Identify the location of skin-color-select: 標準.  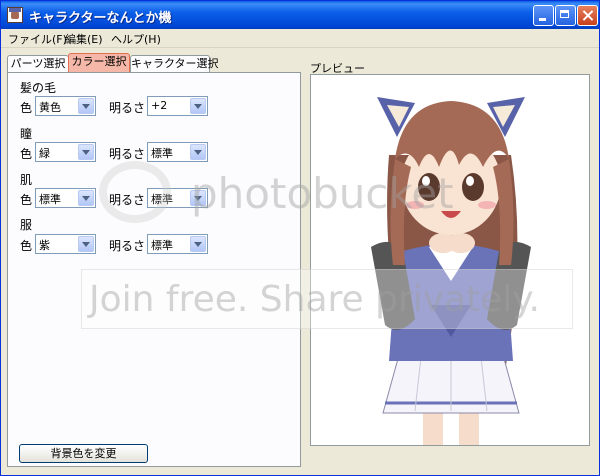
(65, 198).